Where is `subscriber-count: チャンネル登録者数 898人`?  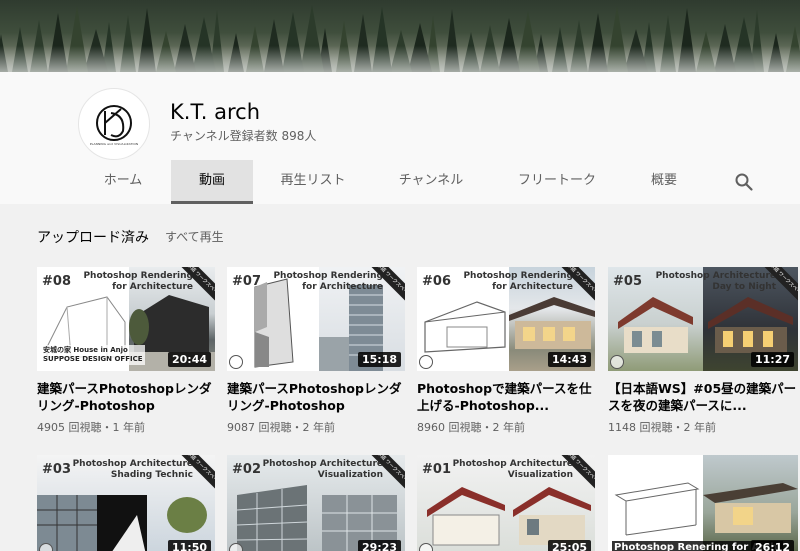
subscriber-count: チャンネル登録者数 898人 is located at coordinates (243, 136).